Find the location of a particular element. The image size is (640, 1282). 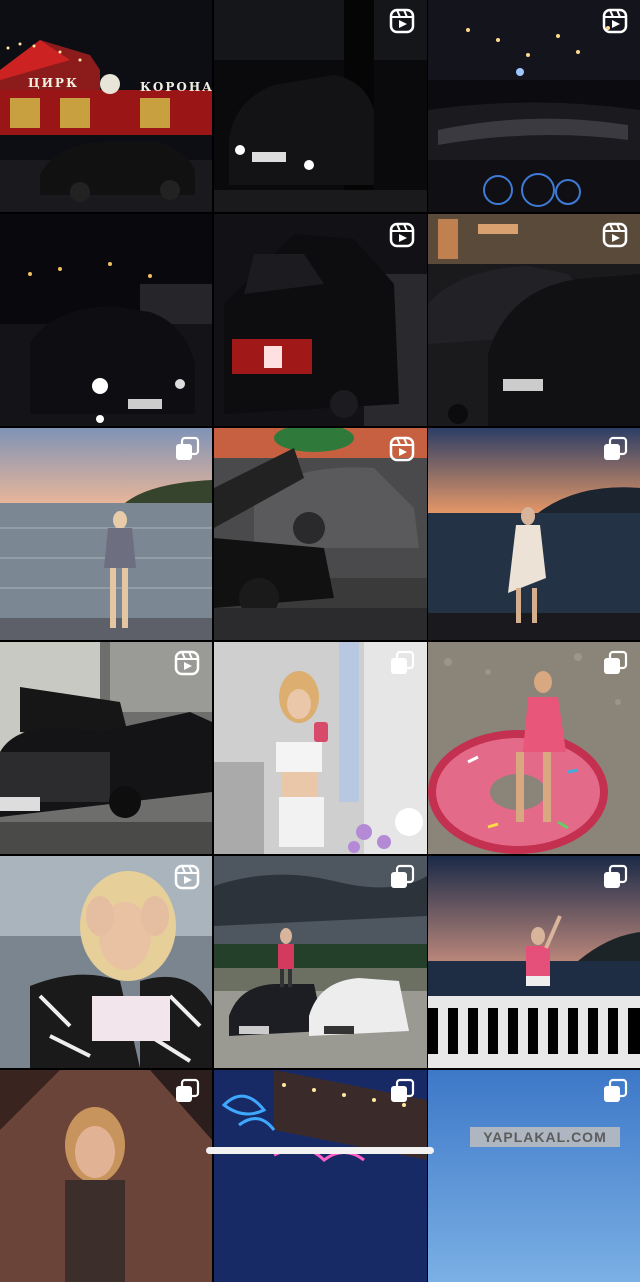

sign-text-left: ЦИРК is located at coordinates (53, 83).